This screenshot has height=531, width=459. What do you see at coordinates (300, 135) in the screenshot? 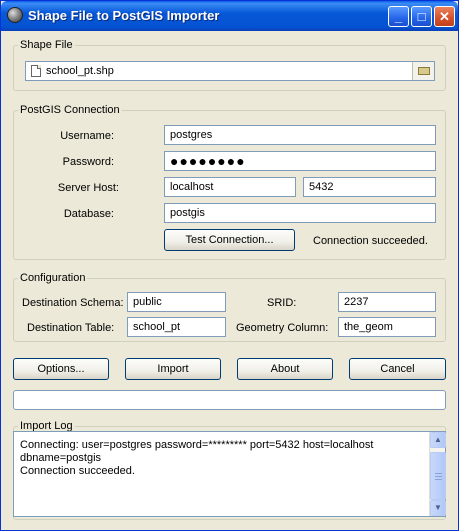
I see `username-field: postgres` at bounding box center [300, 135].